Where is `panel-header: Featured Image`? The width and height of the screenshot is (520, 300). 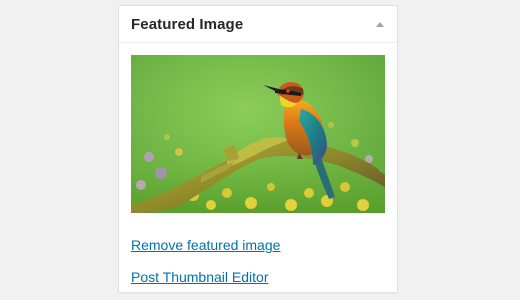 panel-header: Featured Image is located at coordinates (258, 24).